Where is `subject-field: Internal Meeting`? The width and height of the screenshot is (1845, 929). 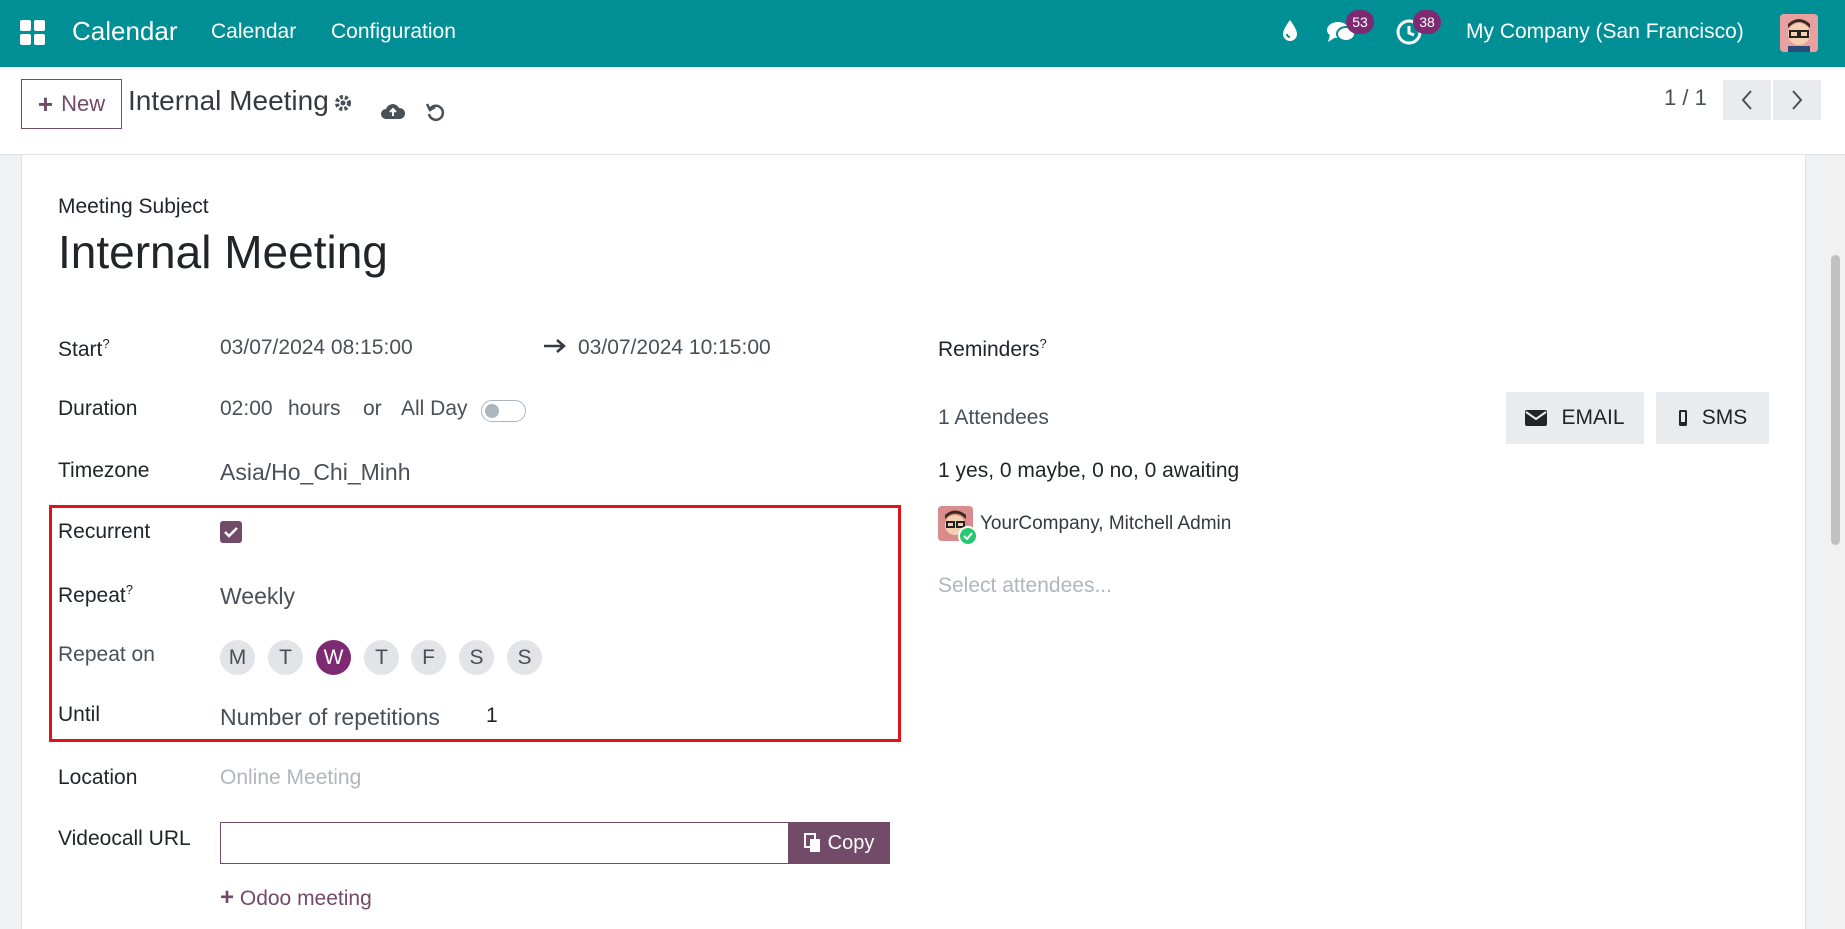 subject-field: Internal Meeting is located at coordinates (223, 252).